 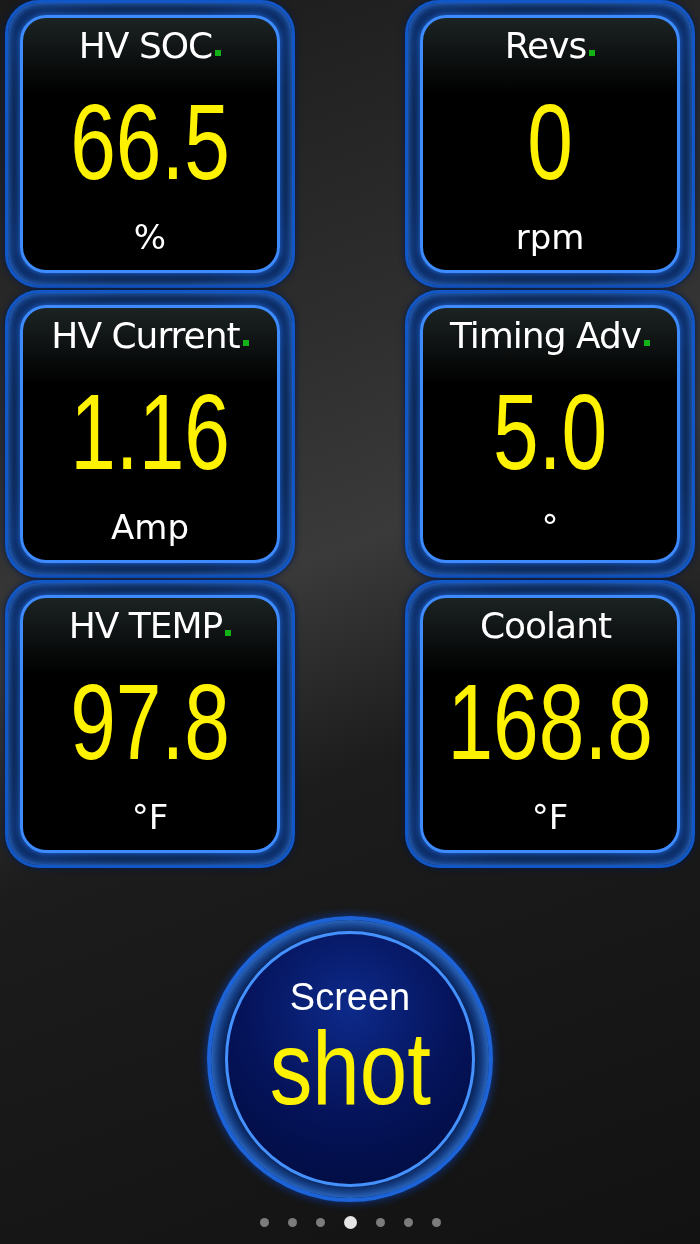 I want to click on gauge-unit: Amp, so click(x=150, y=527).